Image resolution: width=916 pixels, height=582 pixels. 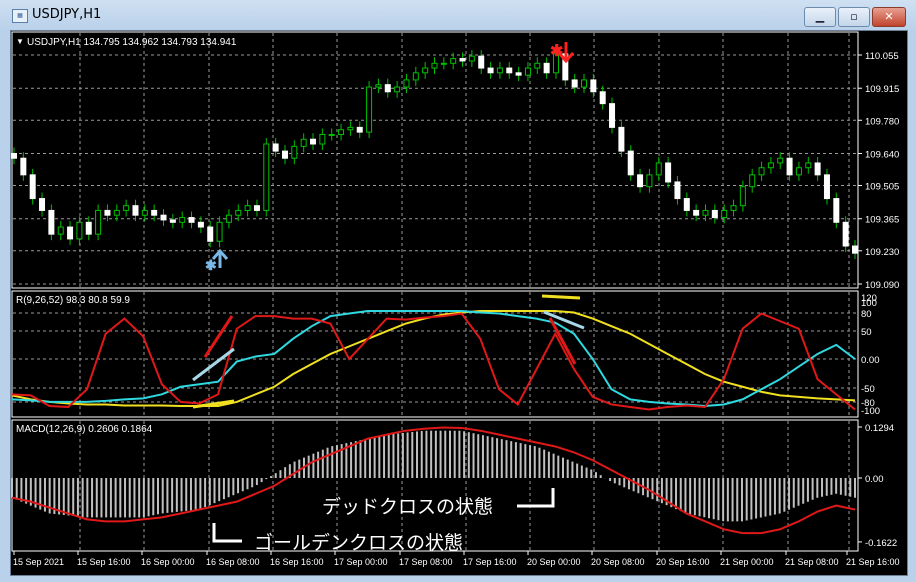 What do you see at coordinates (882, 285) in the screenshot?
I see `price-label: 109.090` at bounding box center [882, 285].